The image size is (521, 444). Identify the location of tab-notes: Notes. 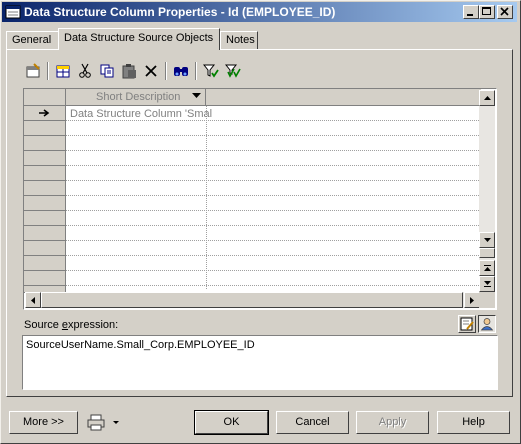
(239, 40).